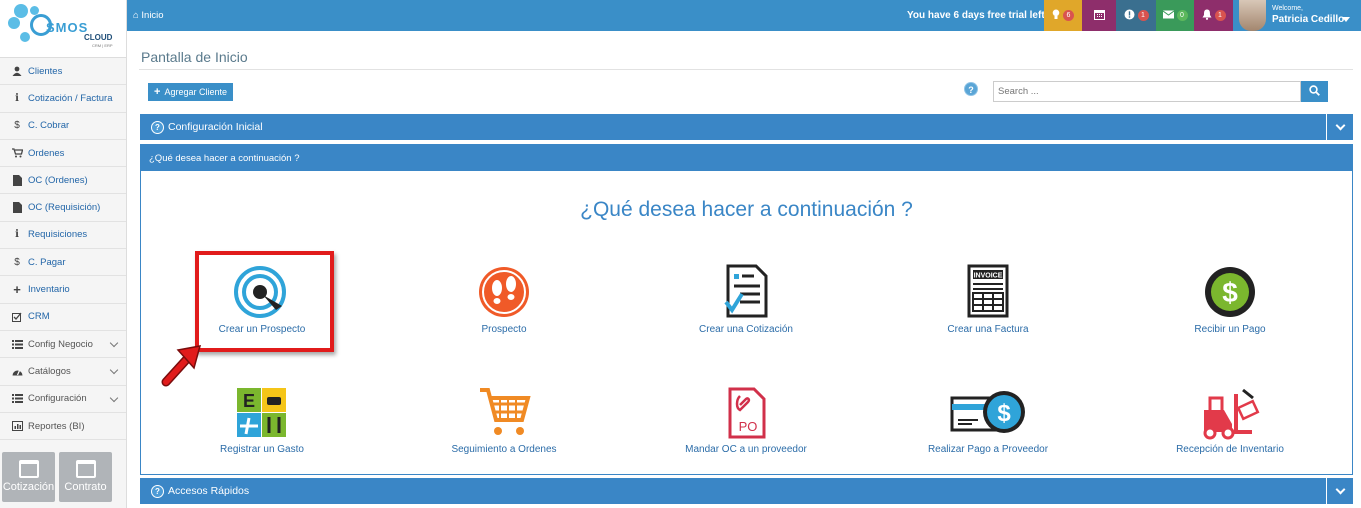 This screenshot has width=1361, height=508. I want to click on notifications-button: 1, so click(1213, 15).